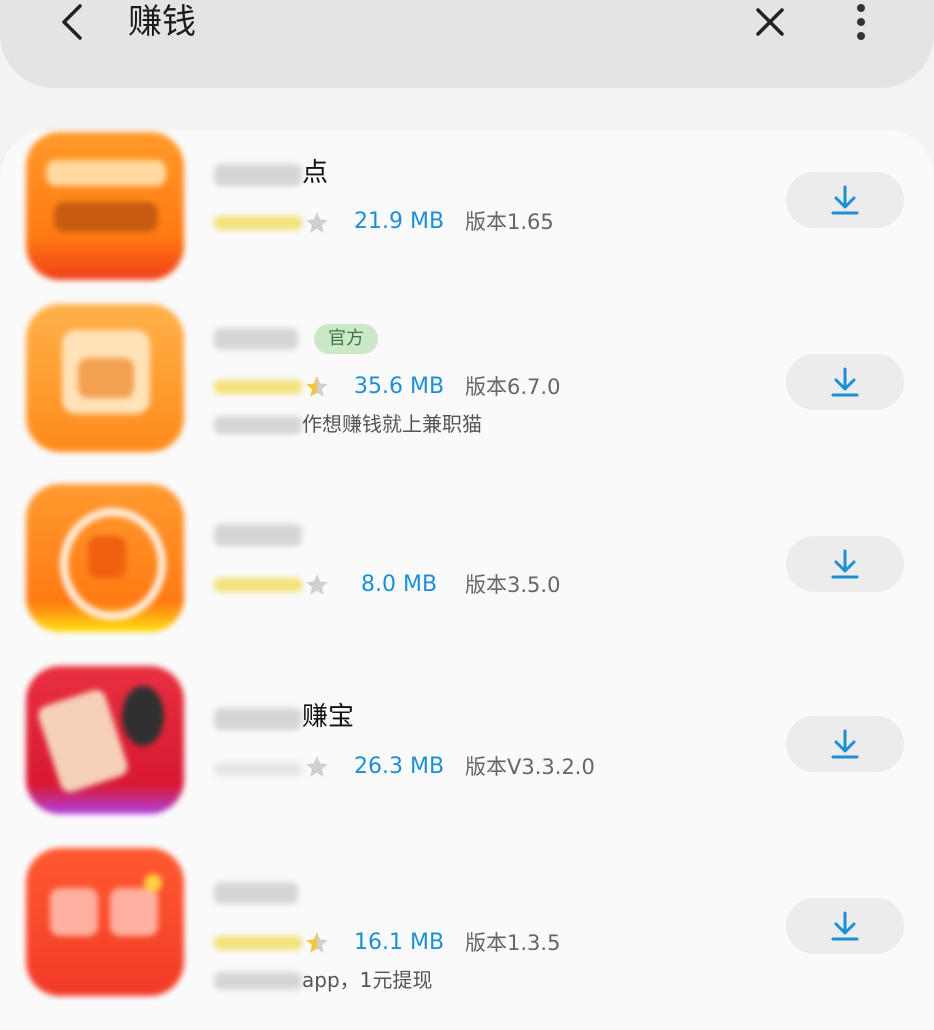 The width and height of the screenshot is (934, 1030). Describe the element at coordinates (392, 424) in the screenshot. I see `app-description: 作想赚钱就上兼职猫` at that location.